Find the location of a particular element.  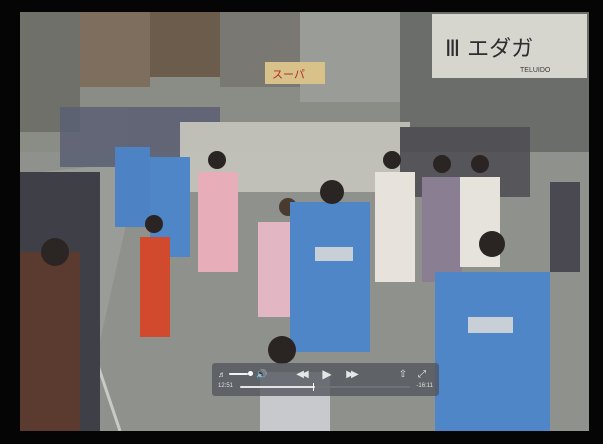

sign-center: スーパ is located at coordinates (288, 74).